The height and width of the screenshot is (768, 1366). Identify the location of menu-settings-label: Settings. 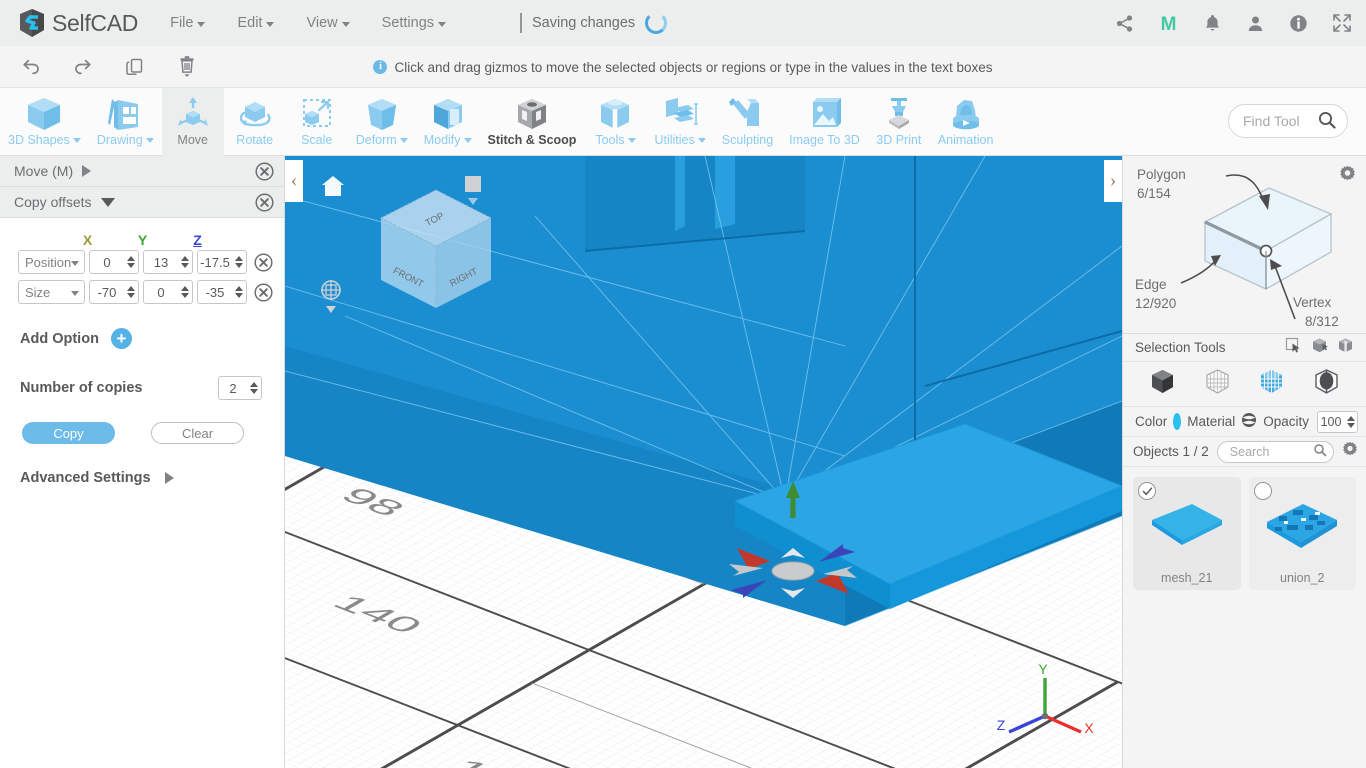
(408, 23).